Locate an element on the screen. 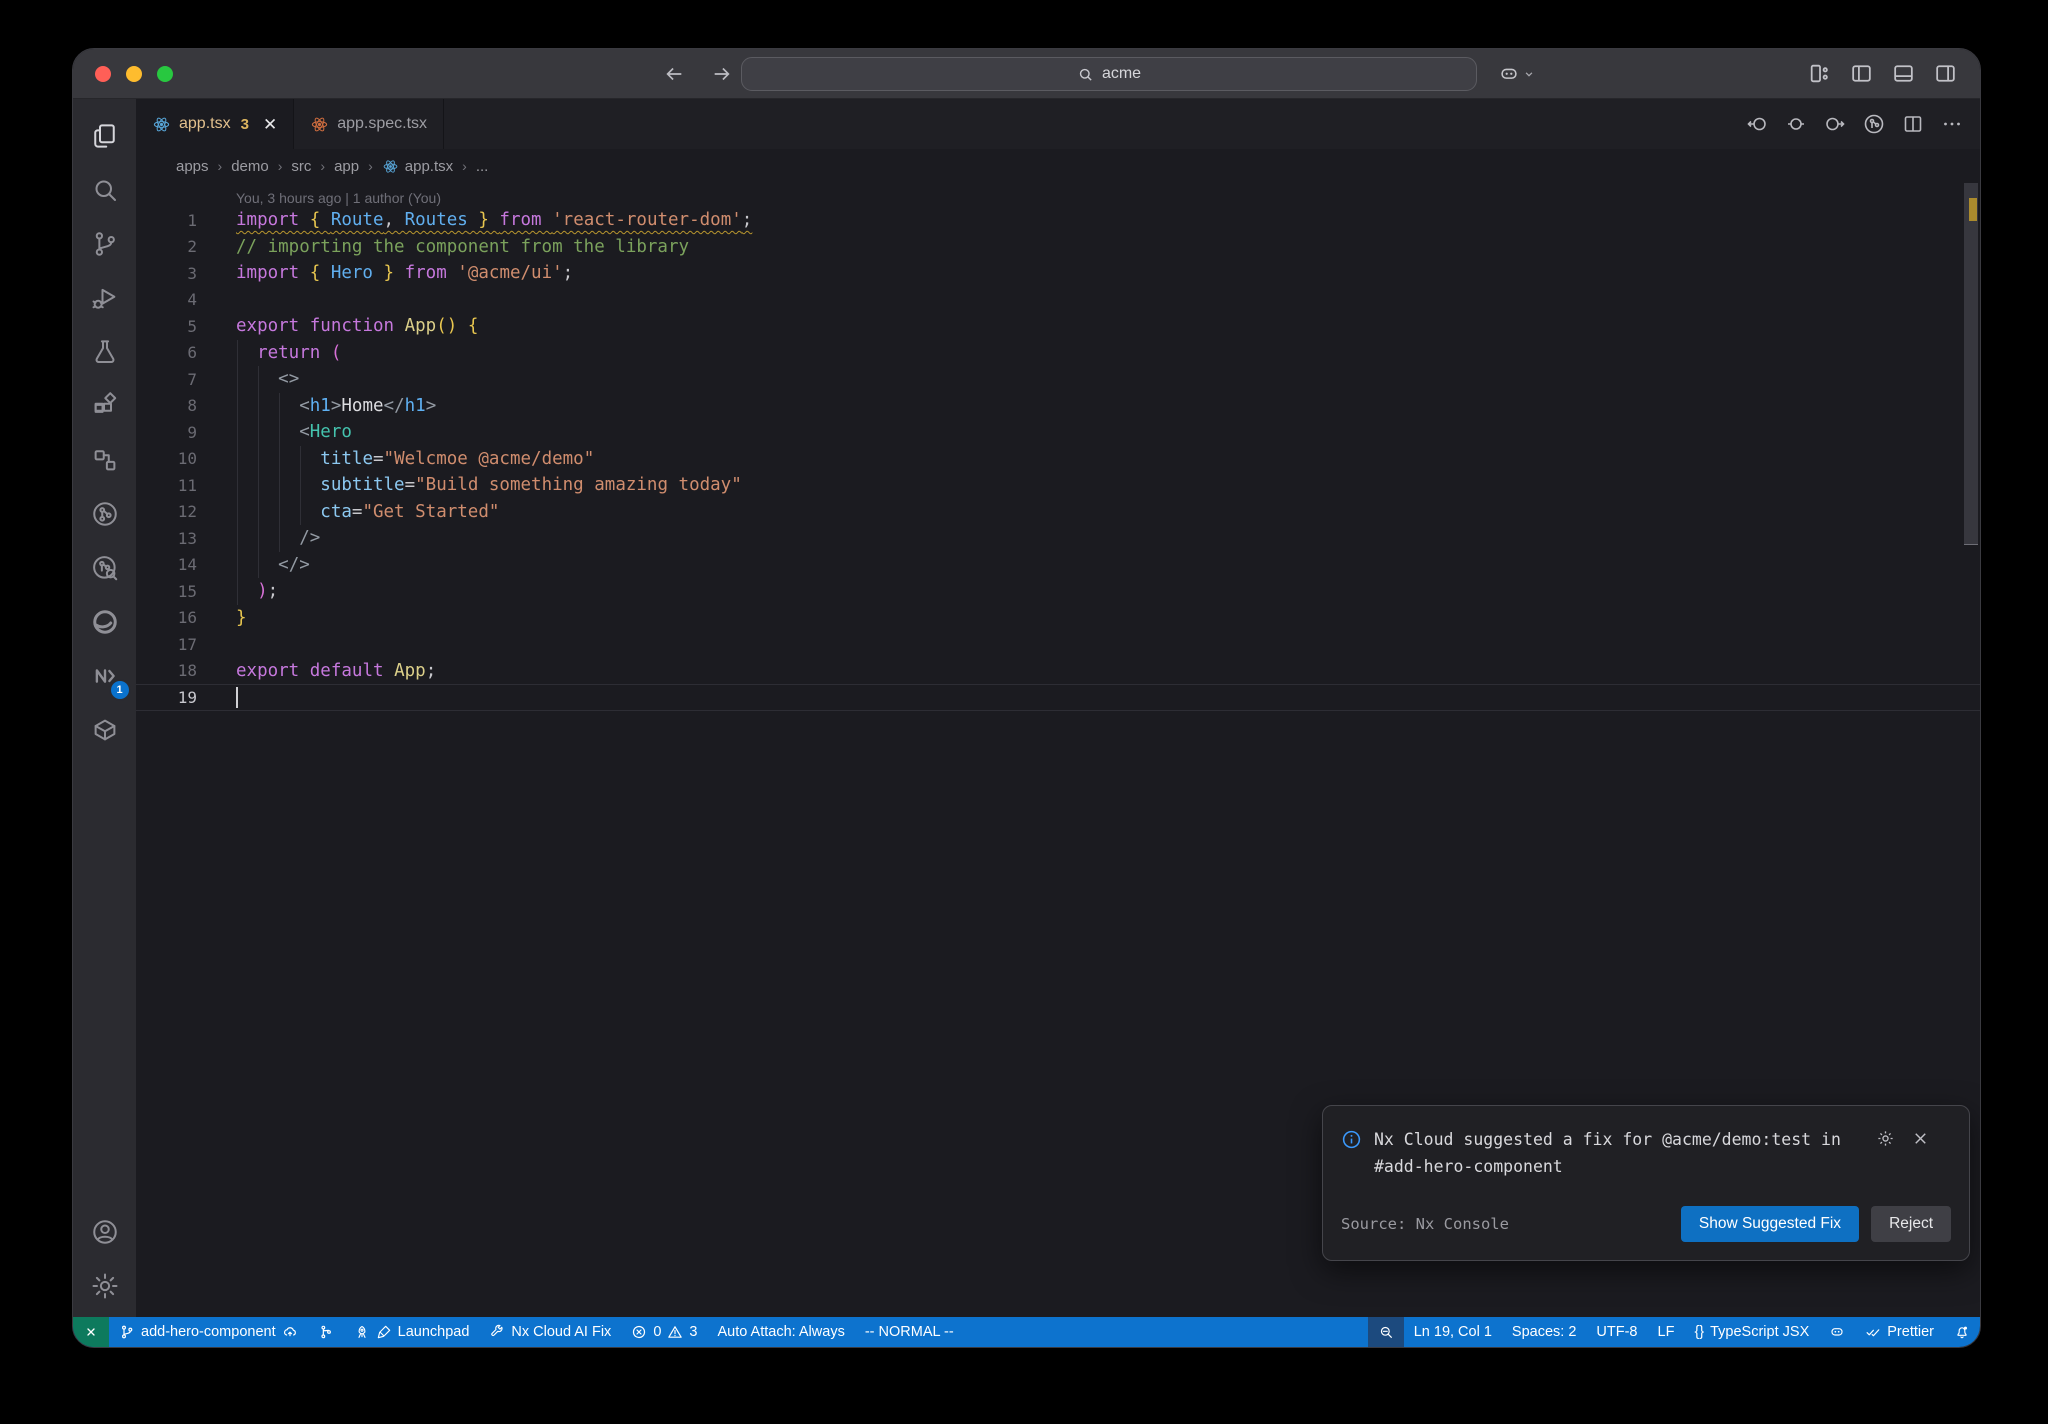  status-item-vim-mode: -- NORMAL -- is located at coordinates (909, 1332).